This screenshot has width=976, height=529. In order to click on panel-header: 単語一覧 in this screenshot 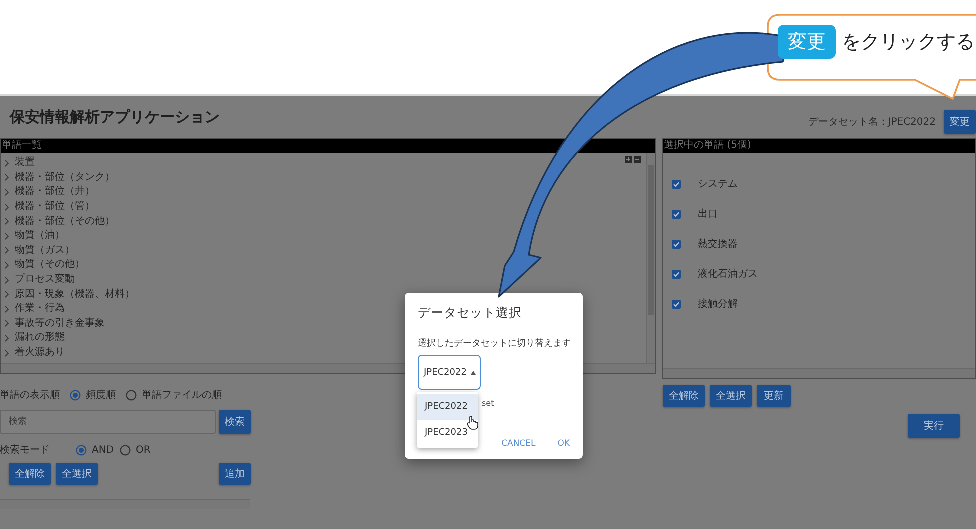, I will do `click(328, 146)`.